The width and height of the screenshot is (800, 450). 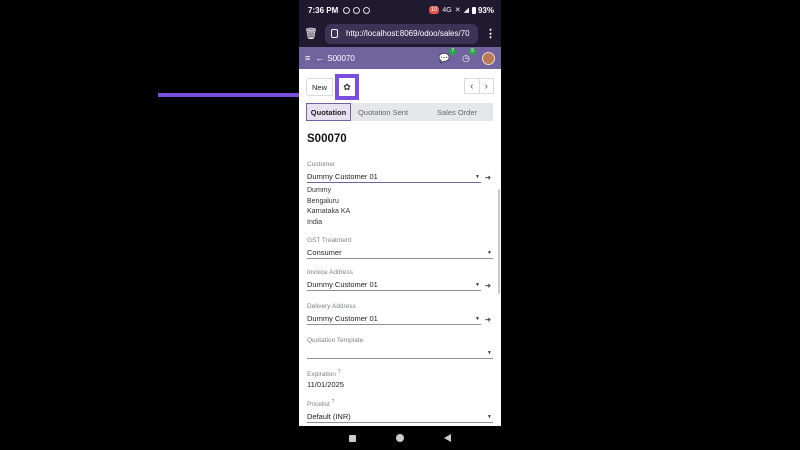 I want to click on odoo-navbar: ≡ ← S00070 💬 7 ◷ 5, so click(x=400, y=58).